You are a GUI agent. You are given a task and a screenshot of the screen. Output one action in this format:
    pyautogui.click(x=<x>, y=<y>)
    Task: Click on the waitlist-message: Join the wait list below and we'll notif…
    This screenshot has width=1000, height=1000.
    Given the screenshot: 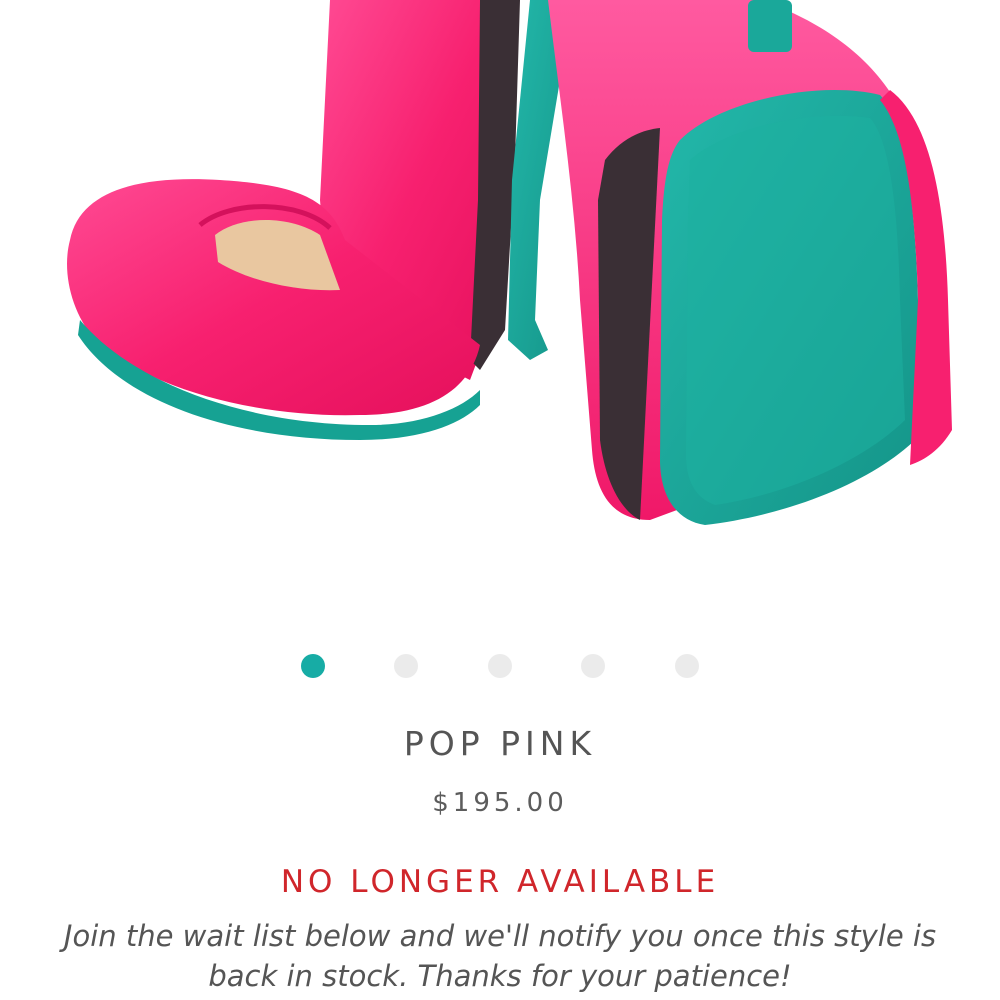 What is the action you would take?
    pyautogui.click(x=500, y=956)
    